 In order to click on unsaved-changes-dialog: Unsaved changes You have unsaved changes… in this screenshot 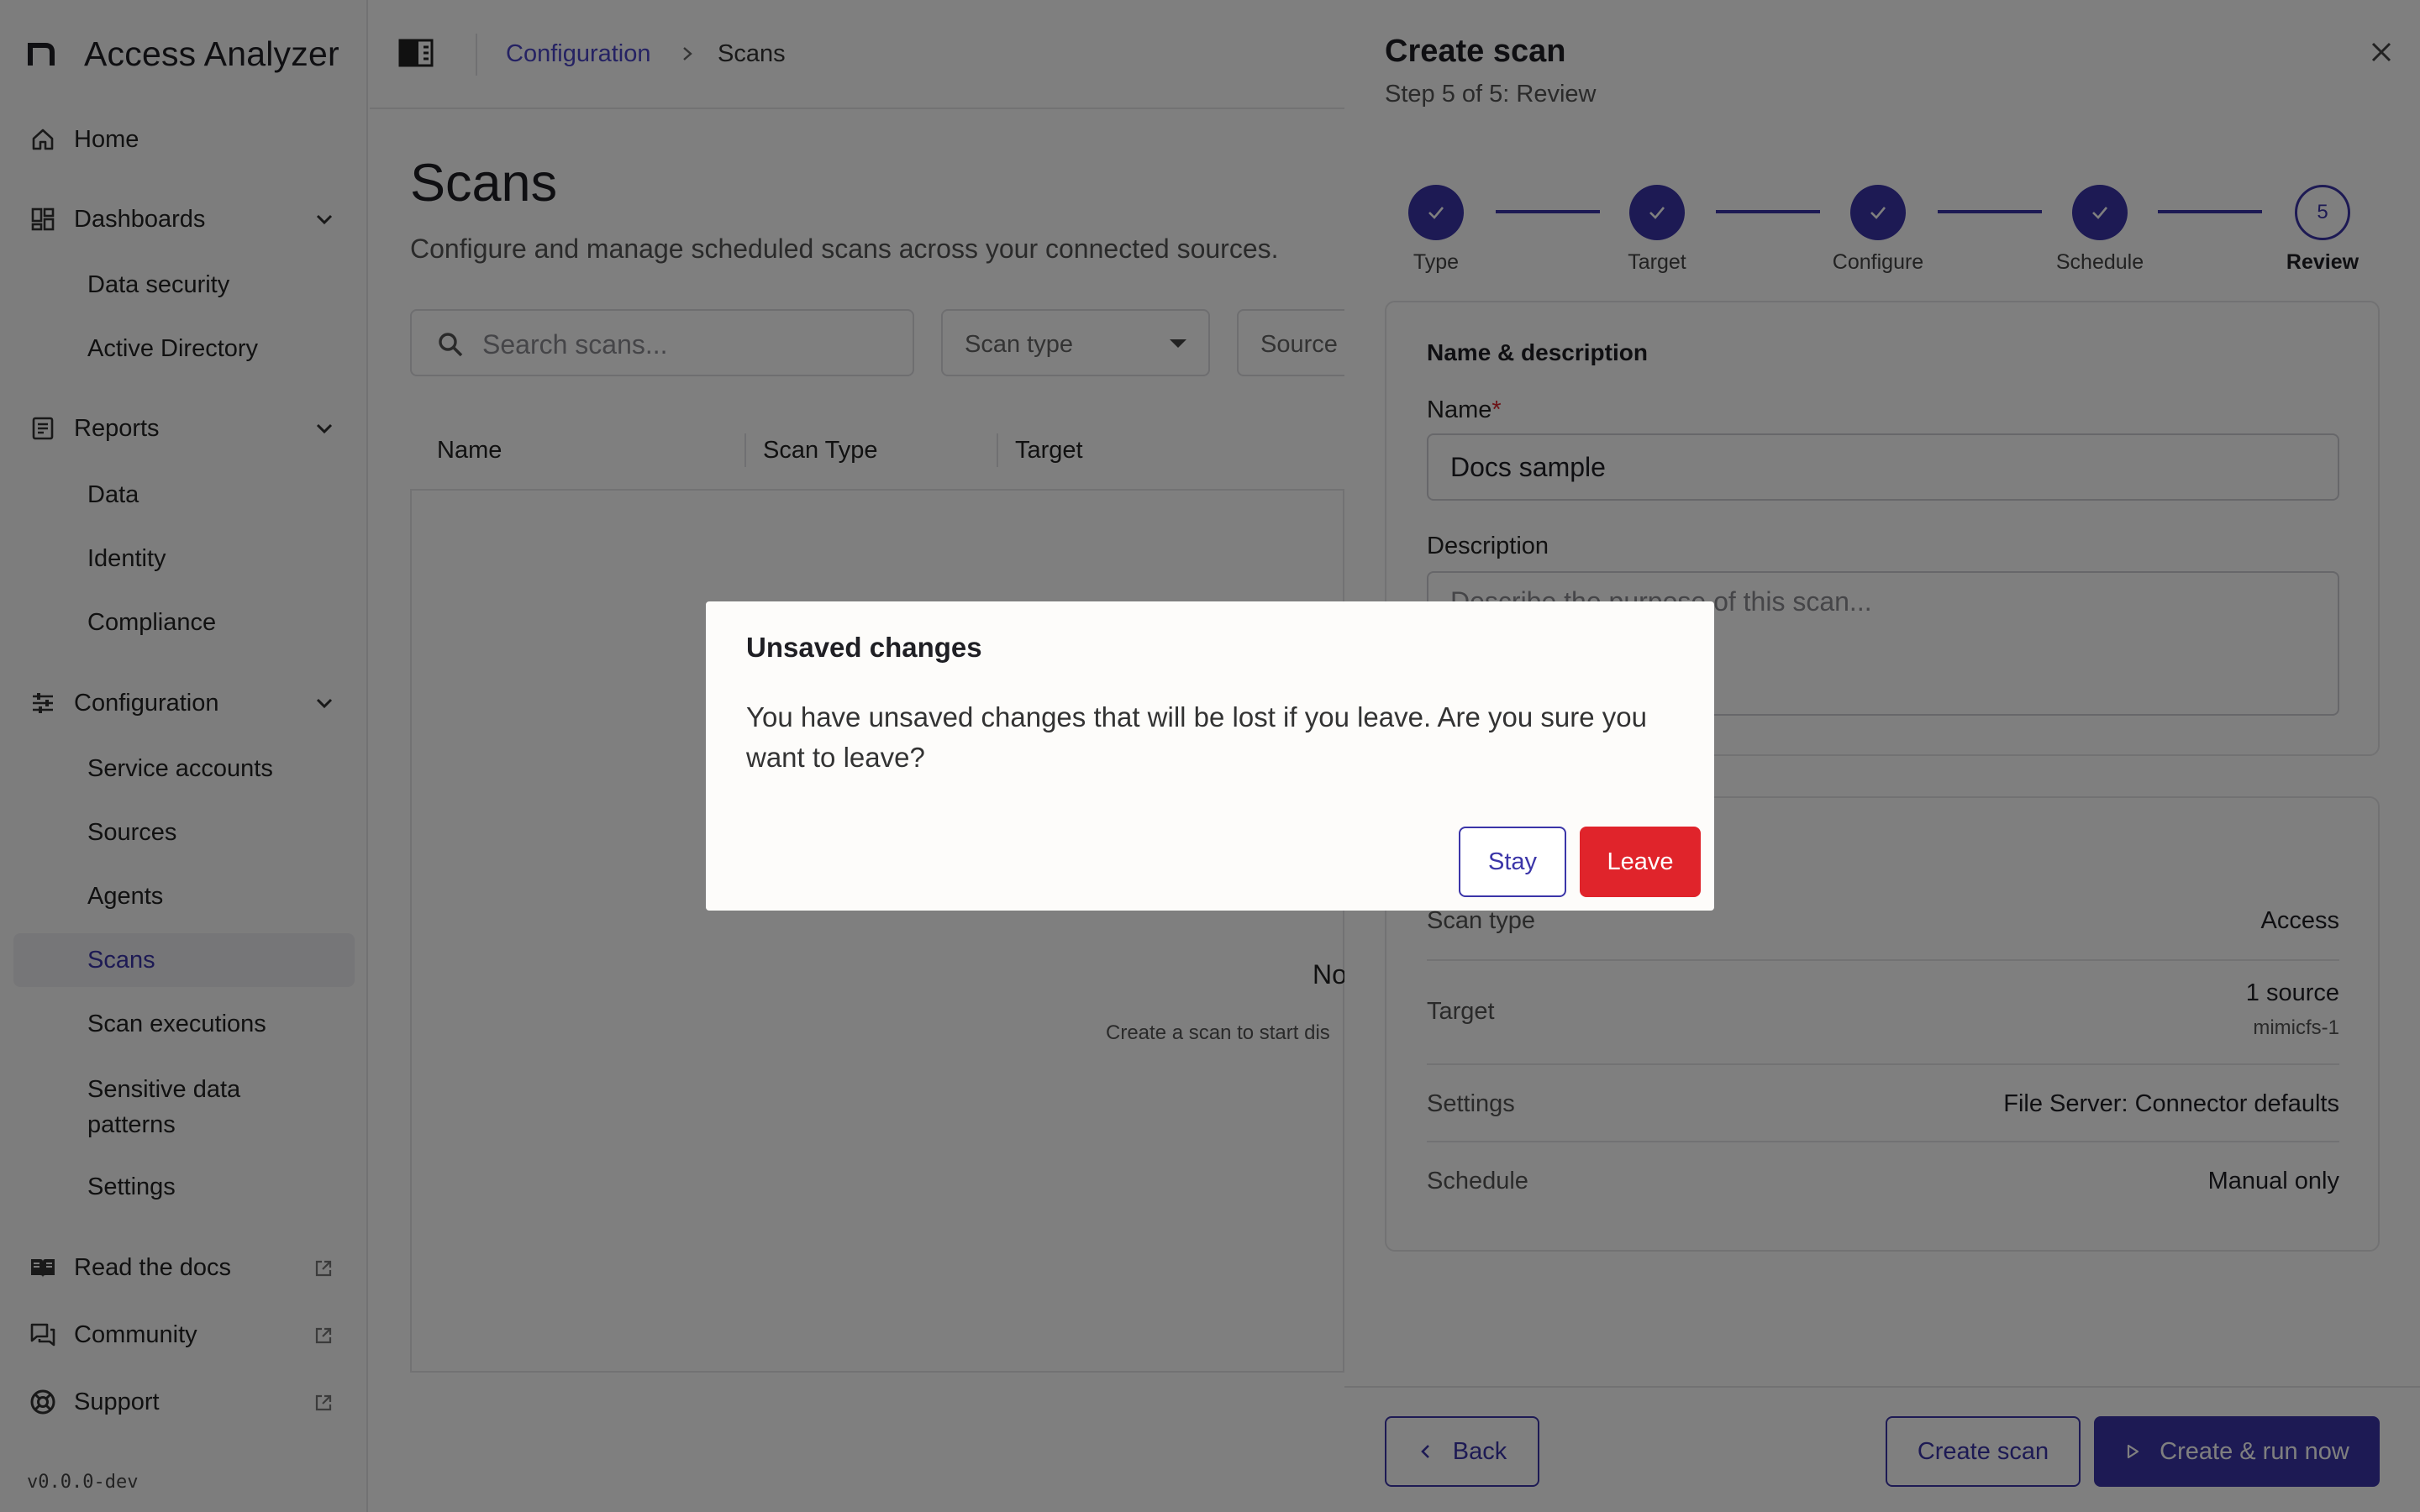, I will do `click(1210, 756)`.